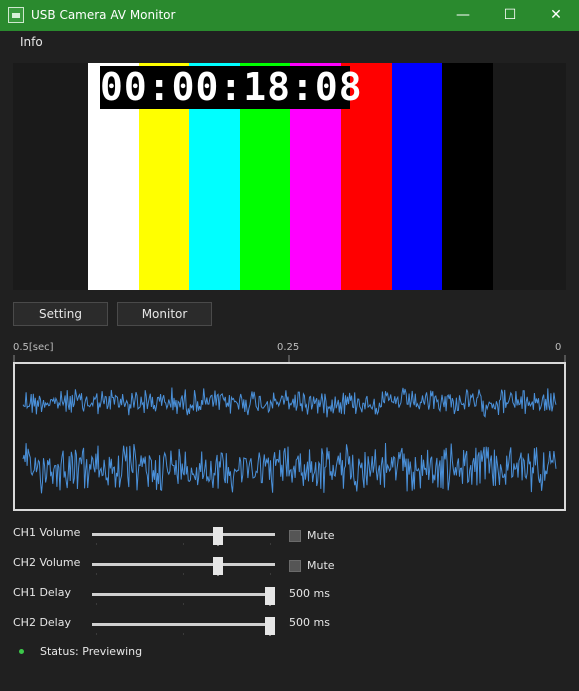 This screenshot has width=579, height=691. Describe the element at coordinates (270, 626) in the screenshot. I see `ch2-delay-thumb` at that location.